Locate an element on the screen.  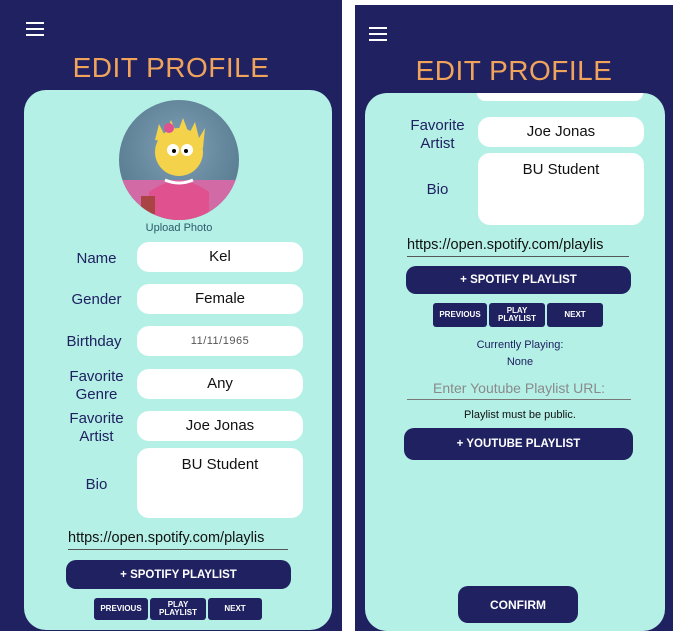
upload-photo-link: Upload Photo is located at coordinates (179, 228).